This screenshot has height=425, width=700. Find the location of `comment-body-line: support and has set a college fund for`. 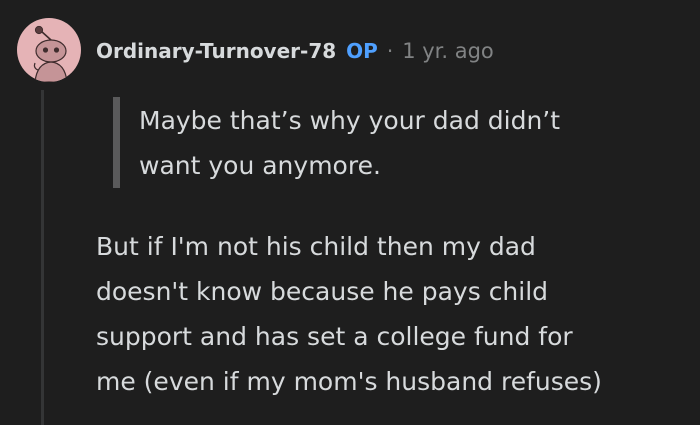

comment-body-line: support and has set a college fund for is located at coordinates (334, 336).